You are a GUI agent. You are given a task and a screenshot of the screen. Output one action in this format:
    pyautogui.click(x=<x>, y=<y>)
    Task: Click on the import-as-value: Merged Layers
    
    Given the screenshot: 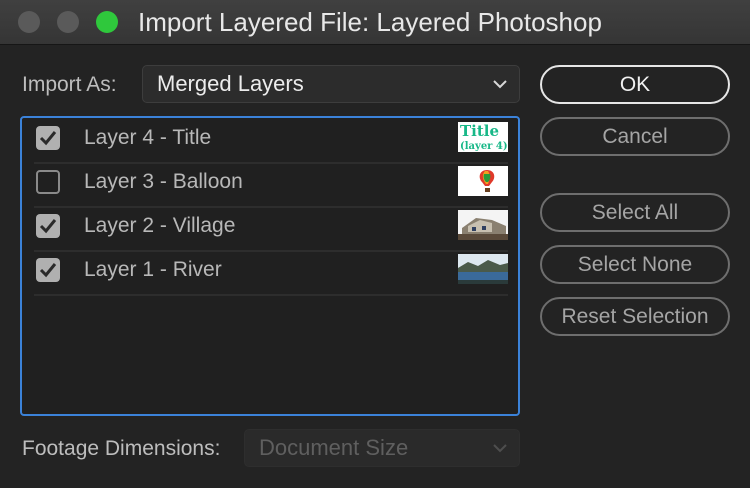 What is the action you would take?
    pyautogui.click(x=230, y=83)
    